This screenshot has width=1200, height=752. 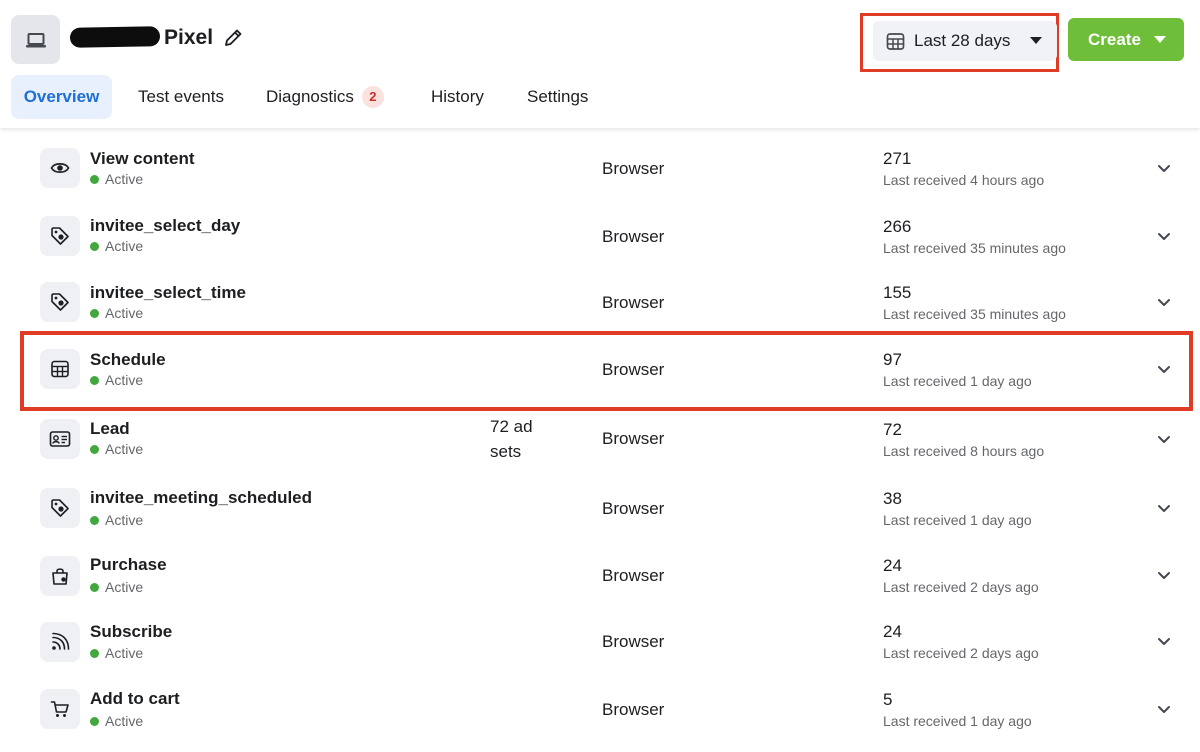 What do you see at coordinates (964, 451) in the screenshot?
I see `event-last-received: Last received 8 hours ago` at bounding box center [964, 451].